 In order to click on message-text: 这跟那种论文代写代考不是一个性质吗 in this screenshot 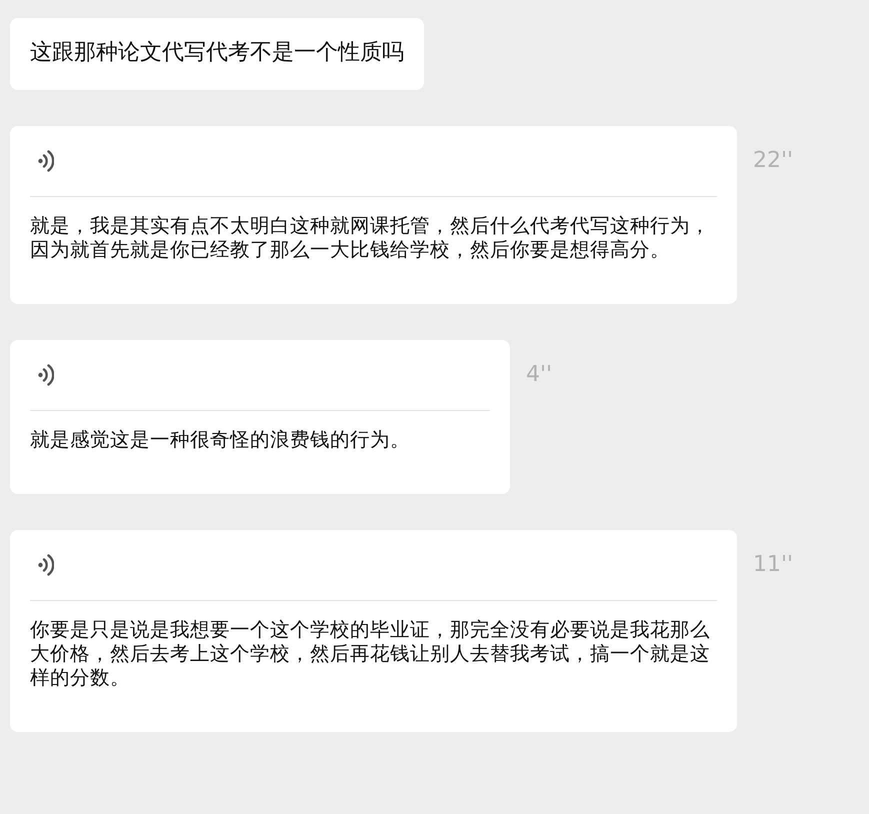, I will do `click(217, 52)`.